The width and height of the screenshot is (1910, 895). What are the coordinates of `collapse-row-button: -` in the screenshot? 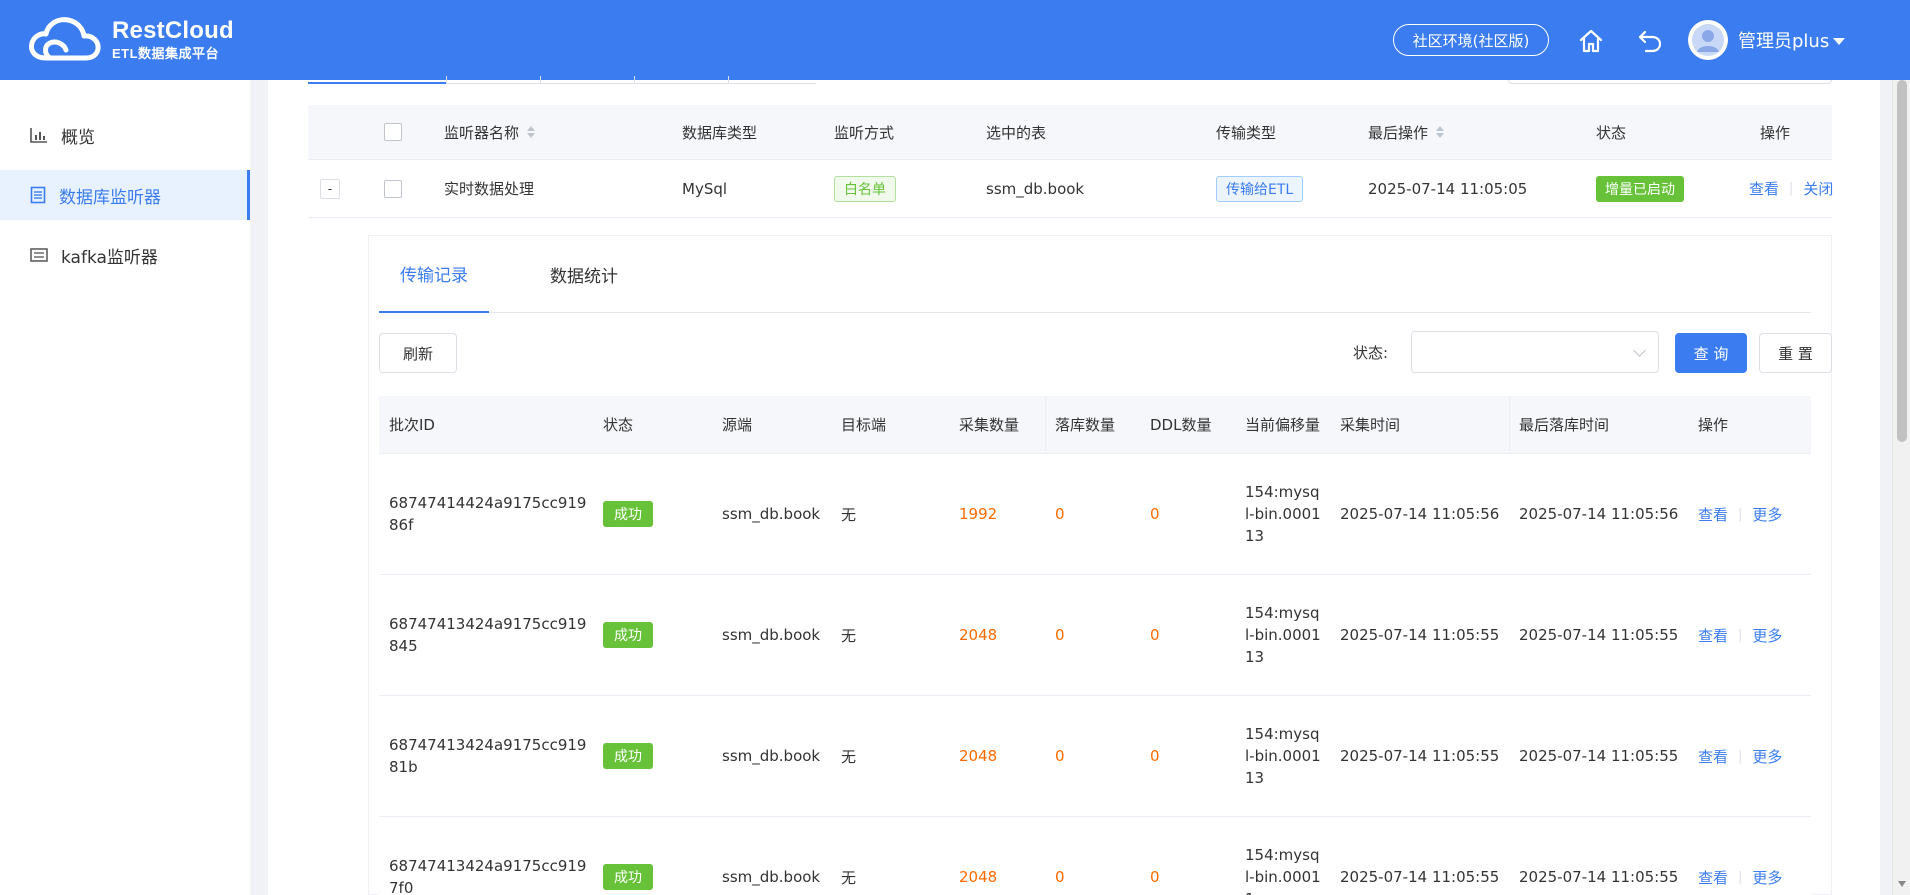 It's located at (330, 188).